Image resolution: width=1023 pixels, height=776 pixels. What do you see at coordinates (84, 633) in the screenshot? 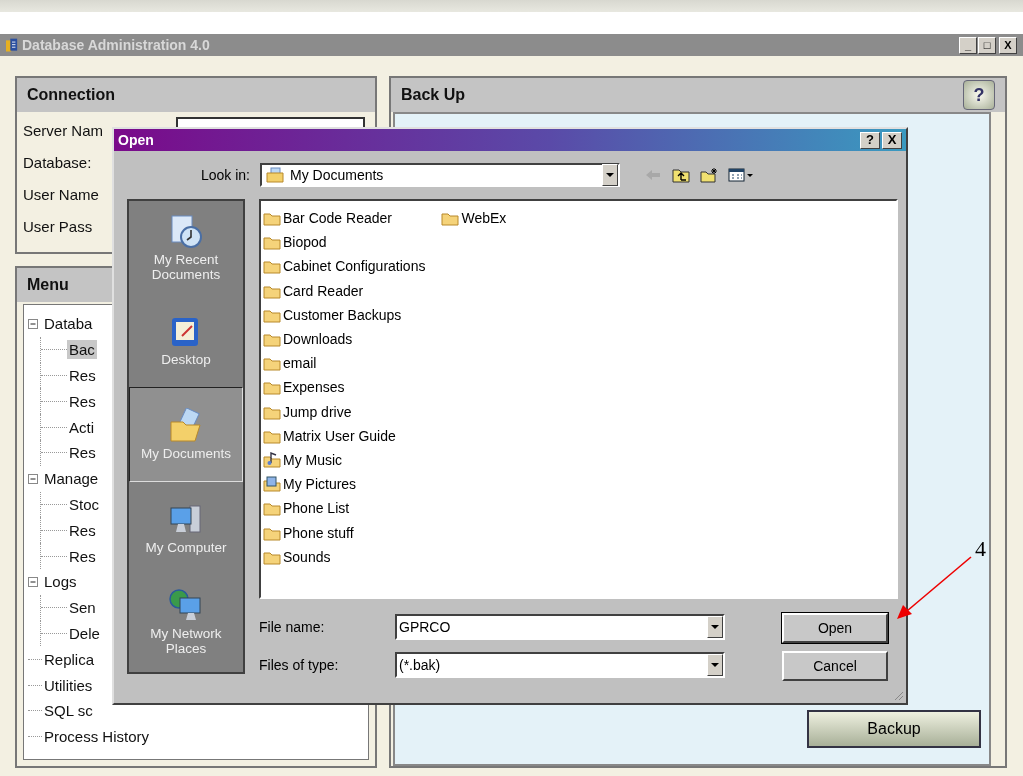
I see `tree-item: Dele` at bounding box center [84, 633].